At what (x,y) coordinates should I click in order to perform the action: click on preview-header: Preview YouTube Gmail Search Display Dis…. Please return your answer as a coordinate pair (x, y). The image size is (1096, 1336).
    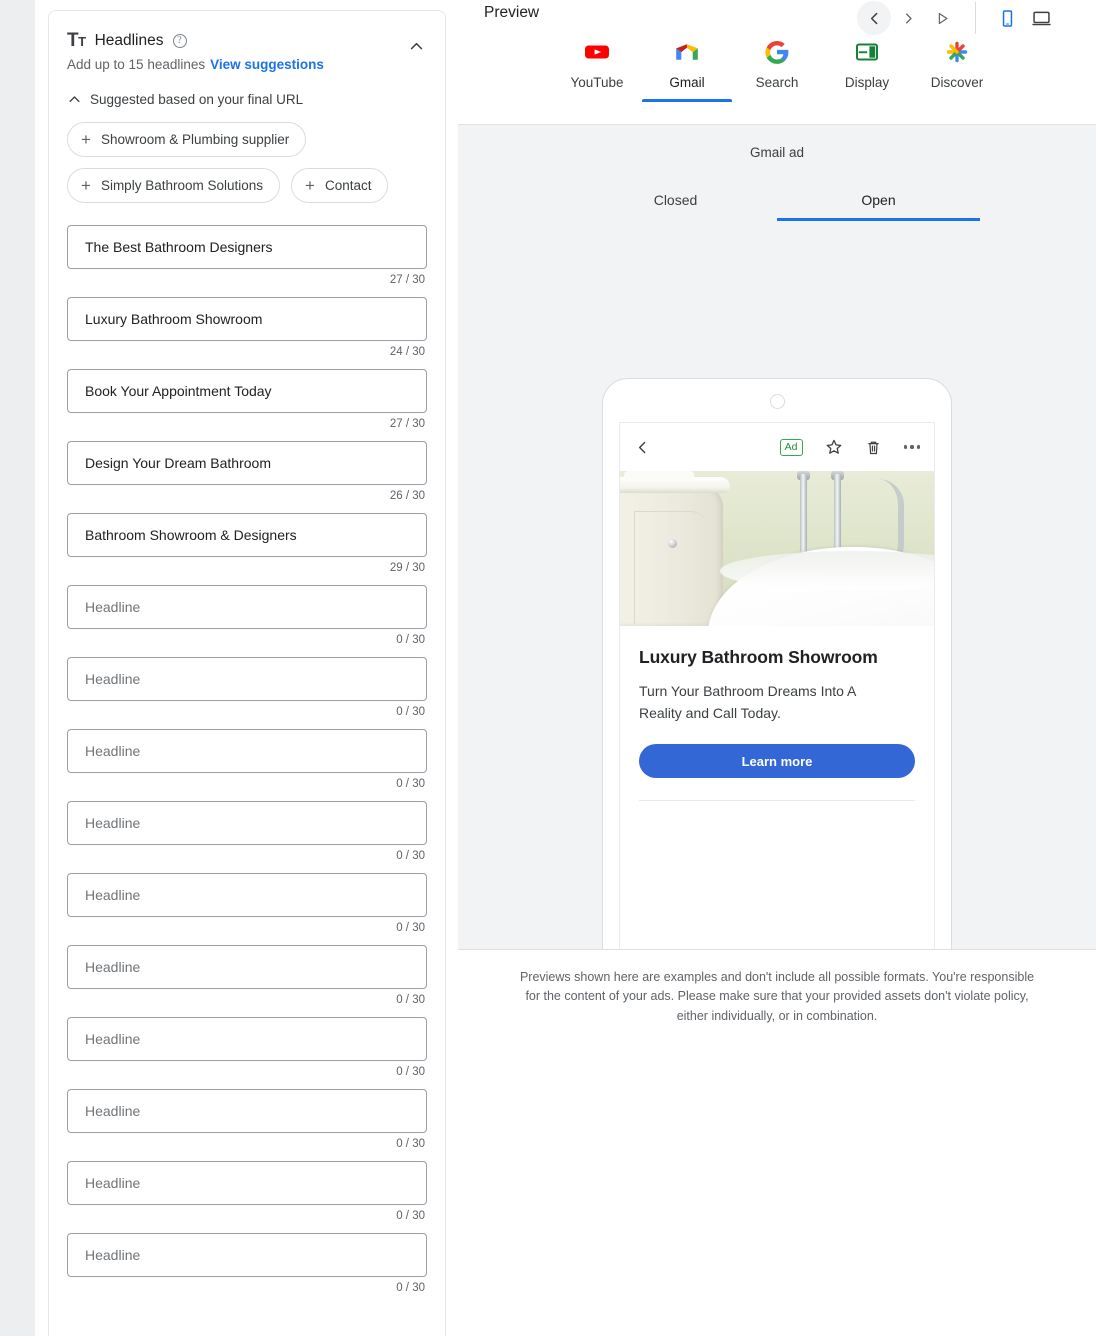
    Looking at the image, I should click on (777, 62).